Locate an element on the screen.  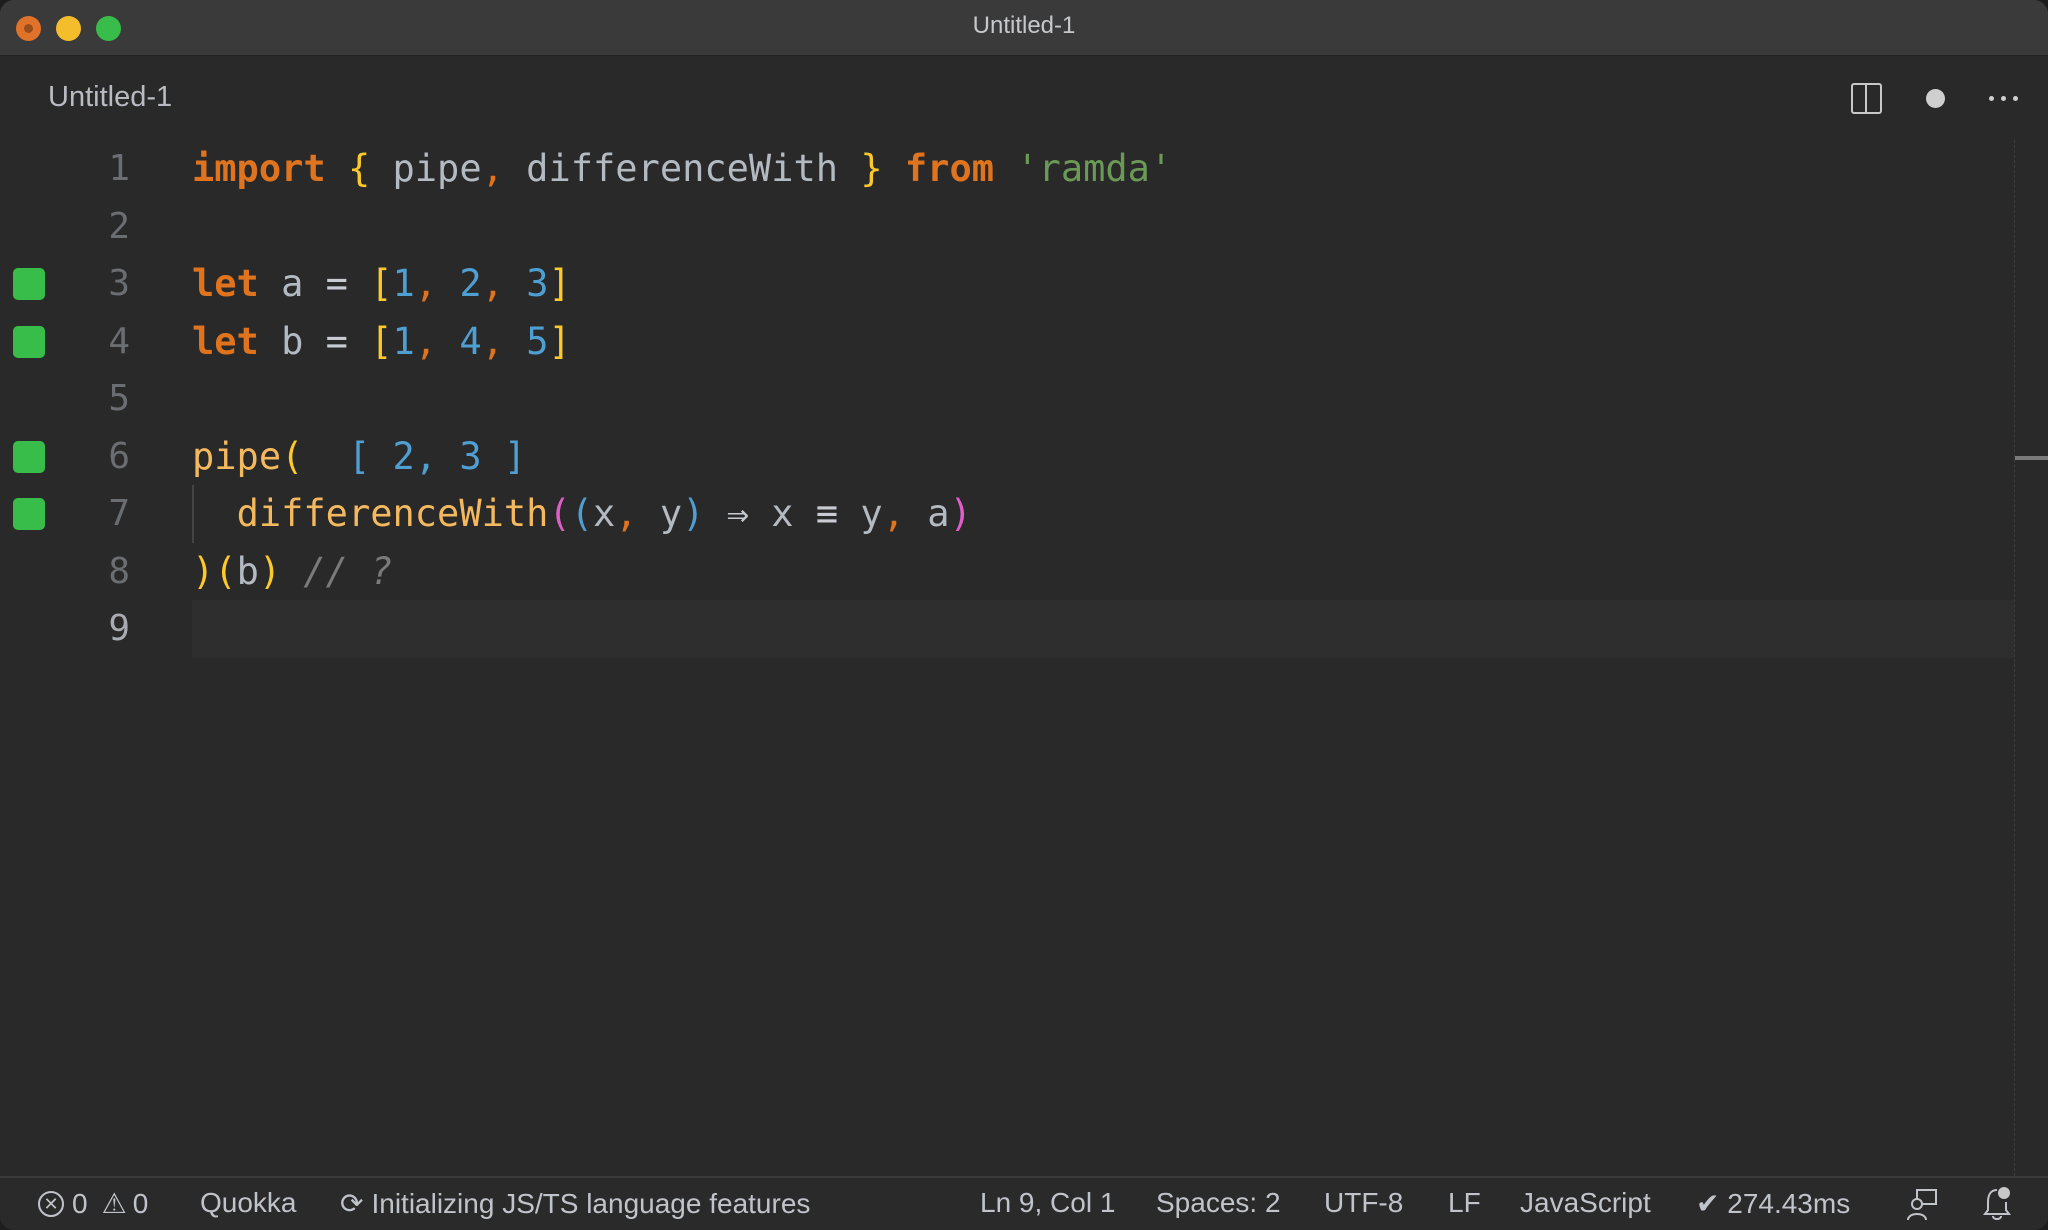
code-text: differenceWith((x, y) ⇒ x ≡ y, a) is located at coordinates (582, 514).